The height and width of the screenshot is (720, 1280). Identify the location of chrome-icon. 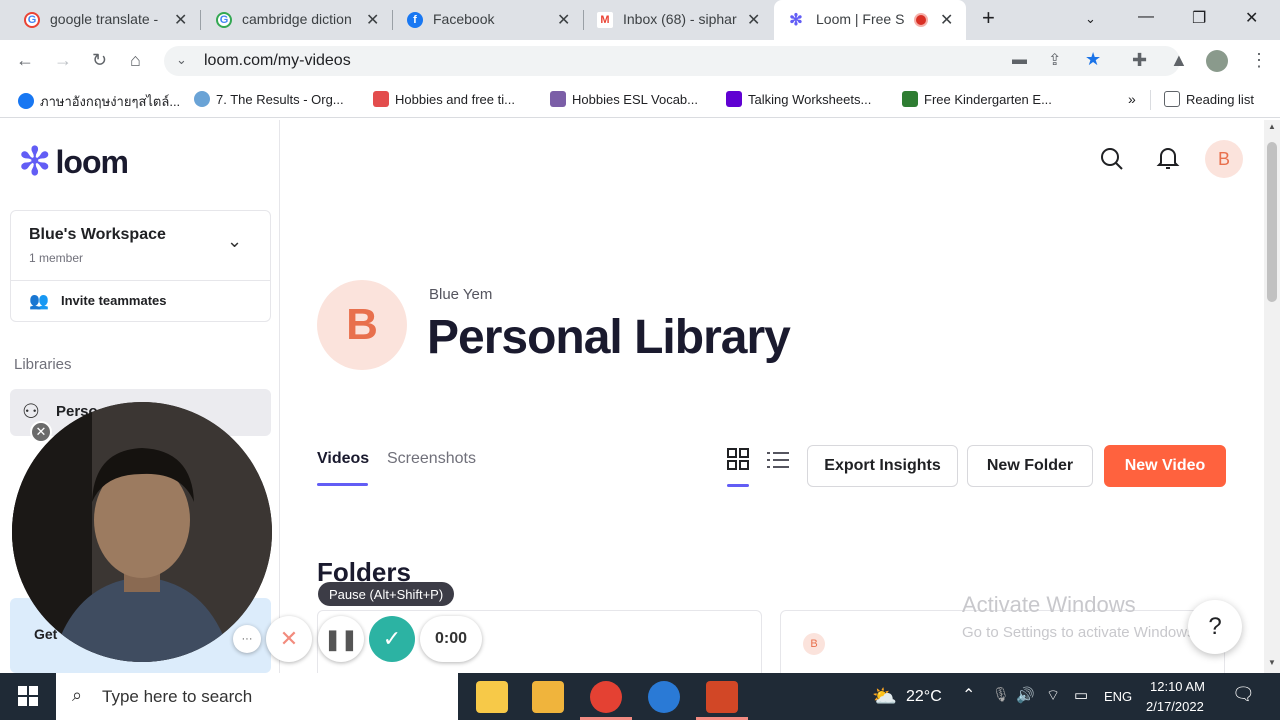
(606, 697).